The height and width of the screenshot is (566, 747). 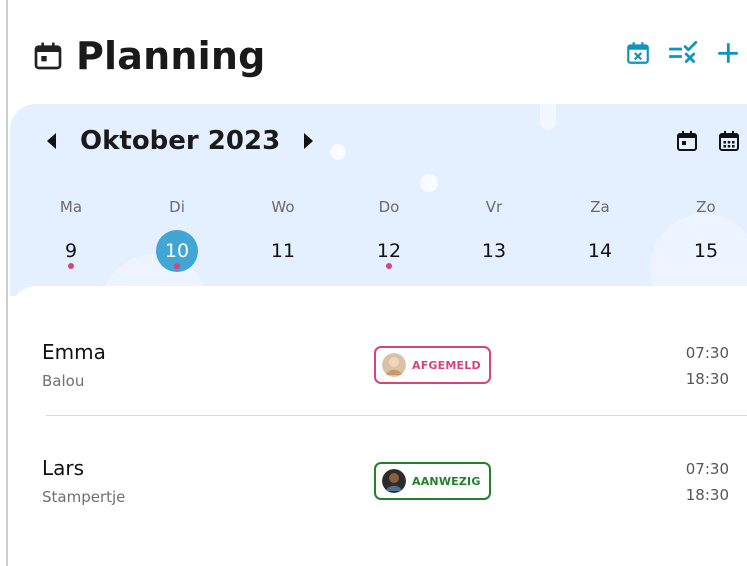 I want to click on day-ma: Ma 9, so click(x=71, y=233).